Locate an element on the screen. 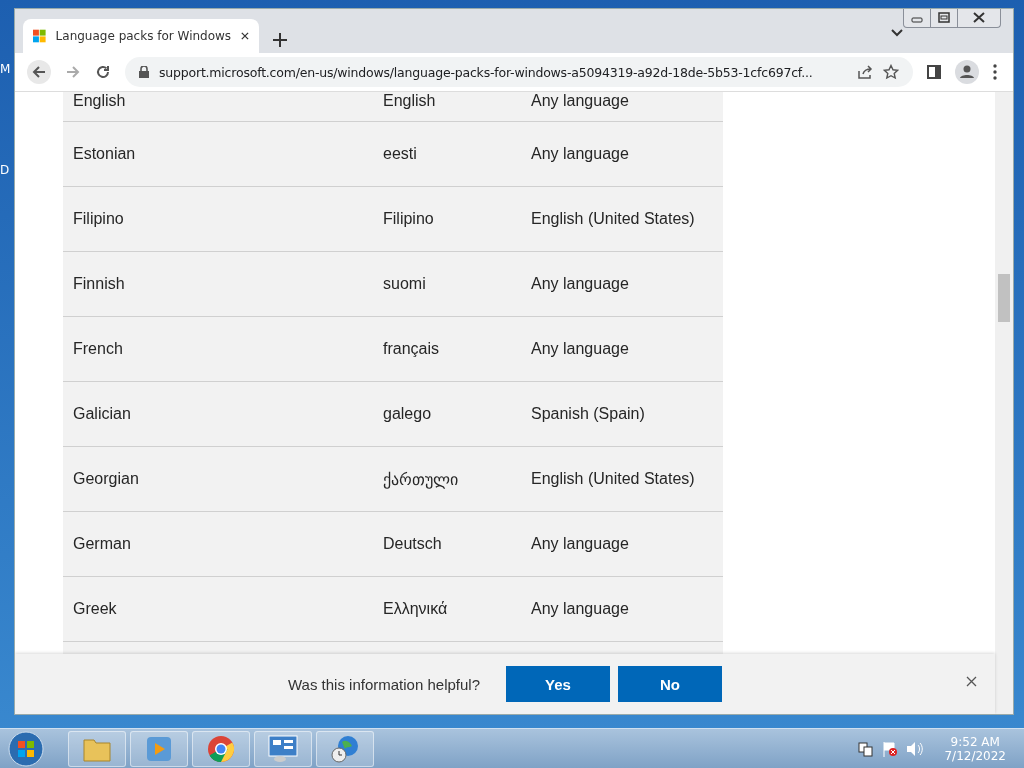  table-cell-text: suomi is located at coordinates (405, 284).